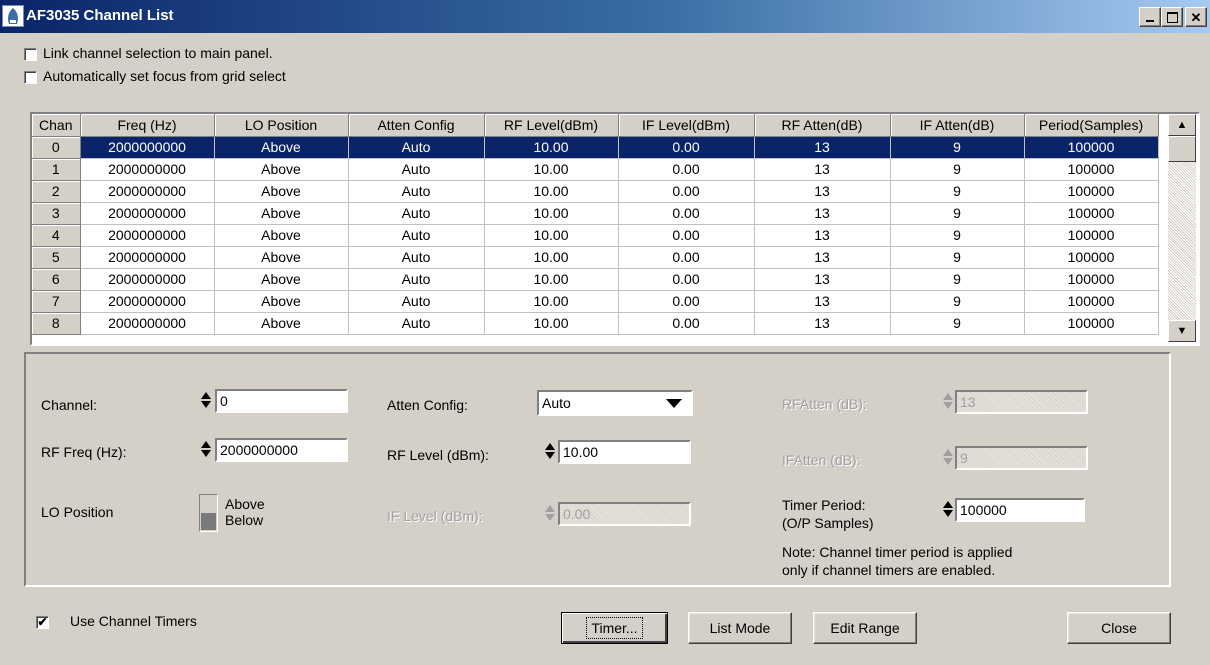 The image size is (1210, 665). Describe the element at coordinates (56, 235) in the screenshot. I see `row-header: 4` at that location.